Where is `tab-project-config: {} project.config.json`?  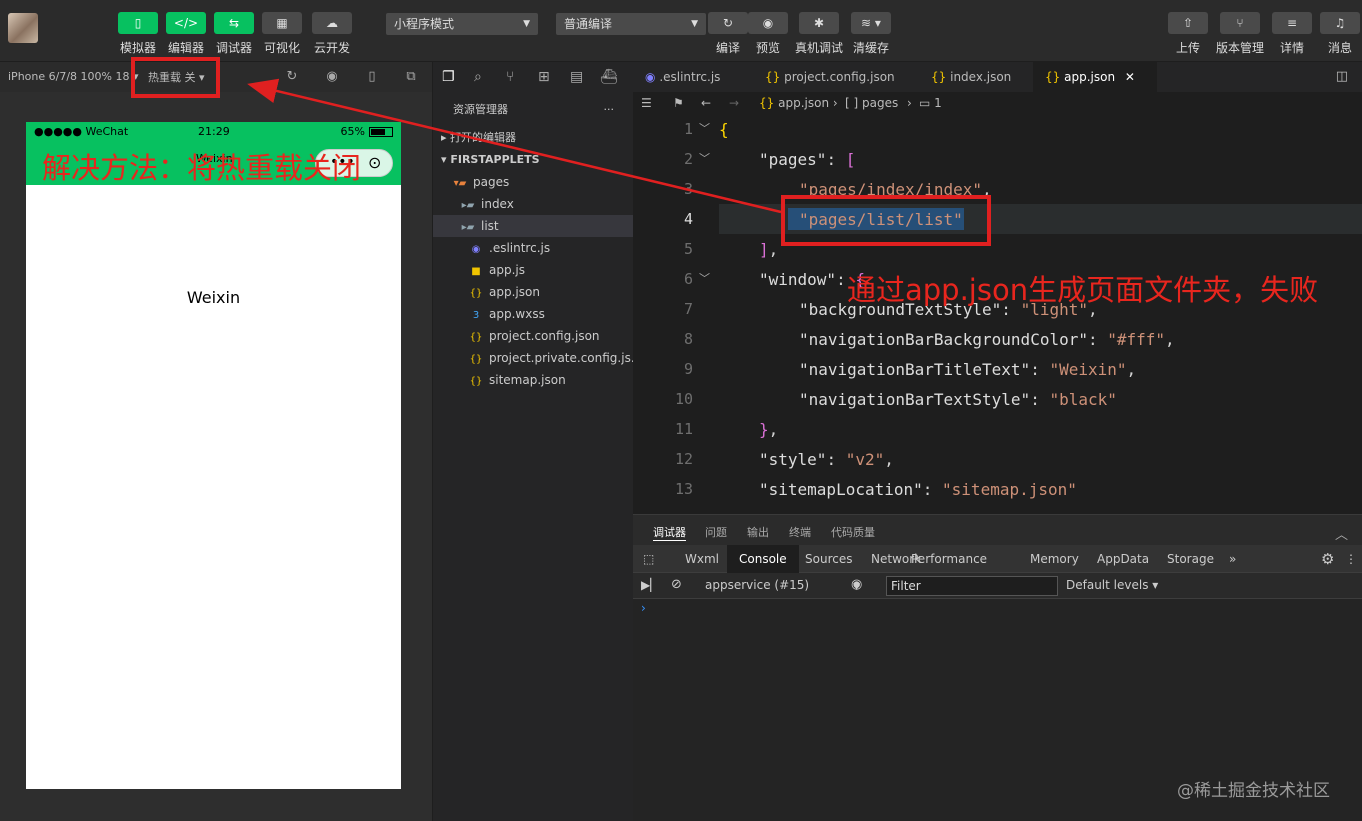
tab-project-config: {} project.config.json is located at coordinates (836, 77).